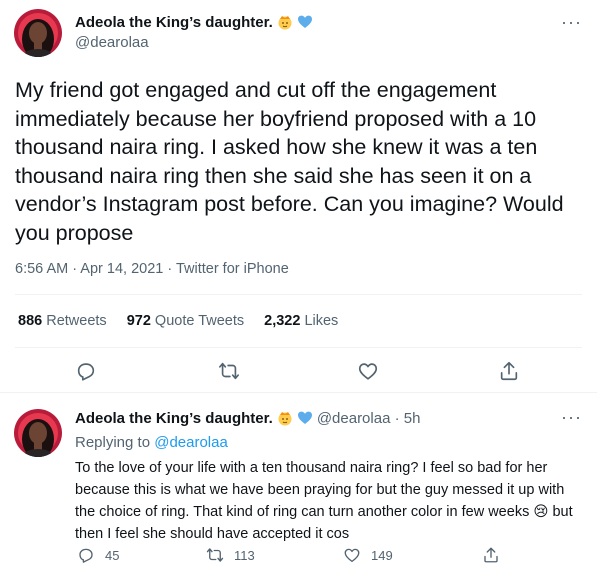 This screenshot has height=569, width=597. Describe the element at coordinates (244, 555) in the screenshot. I see `reply-retweets-count: 113` at that location.